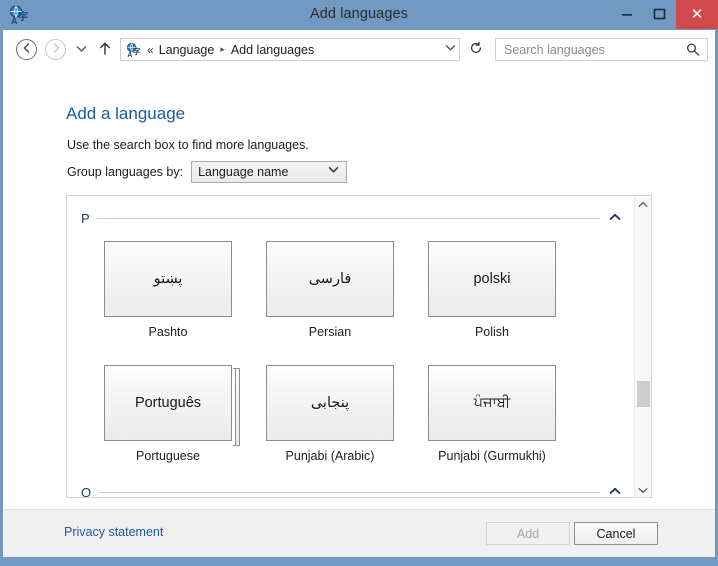 The image size is (718, 566). I want to click on language-tile-label: Persian, so click(330, 332).